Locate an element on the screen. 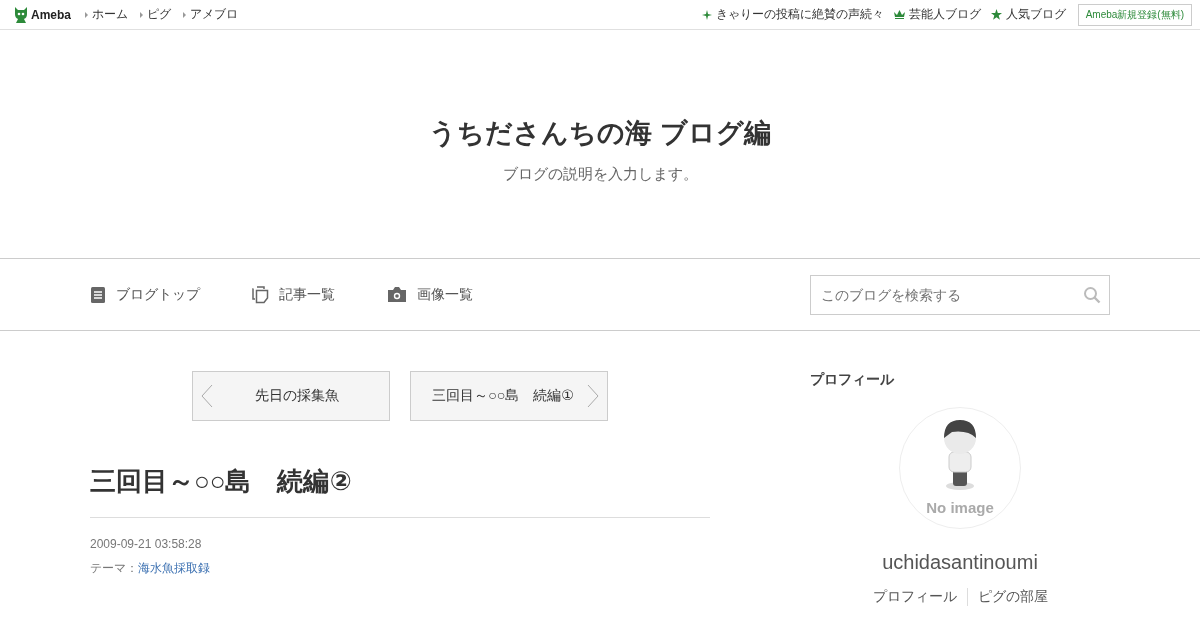 The height and width of the screenshot is (630, 1200). ameba-logo: Ameba is located at coordinates (42, 14).